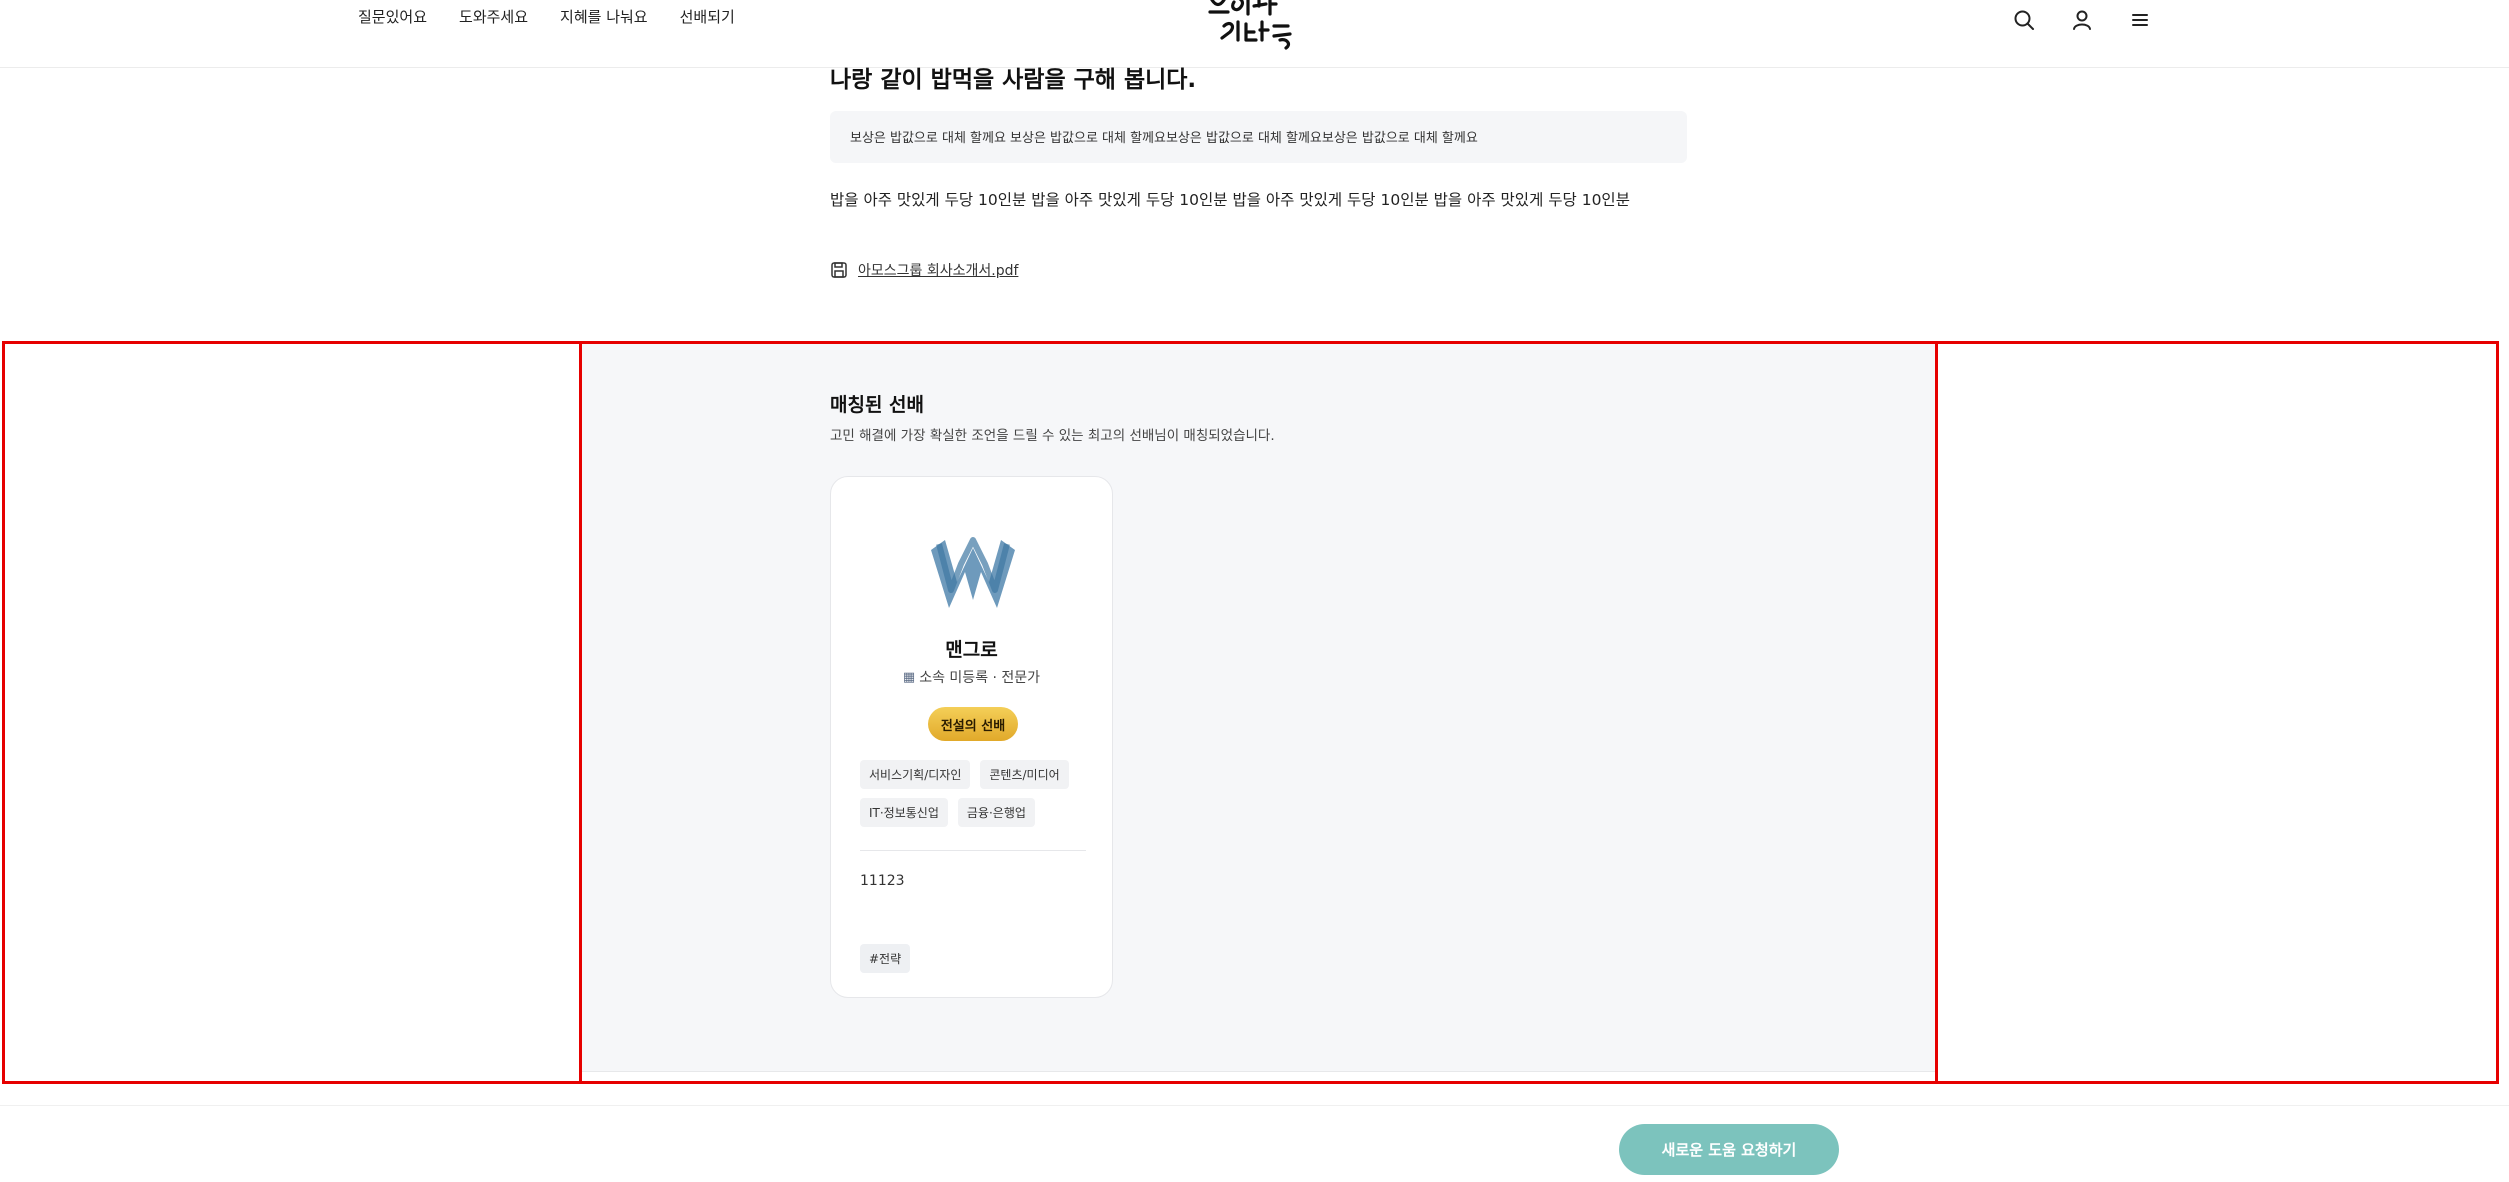 This screenshot has height=1182, width=2509. I want to click on tag-item: 서비스기획/디자인, so click(915, 774).